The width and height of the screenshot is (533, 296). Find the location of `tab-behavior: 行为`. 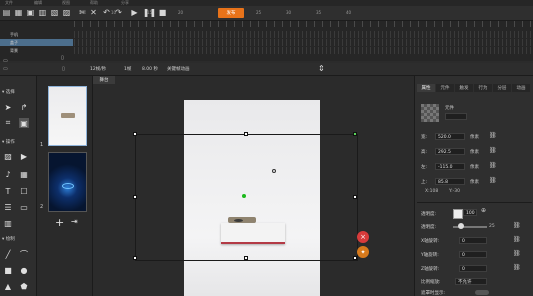

tab-behavior: 行为 is located at coordinates (483, 88).